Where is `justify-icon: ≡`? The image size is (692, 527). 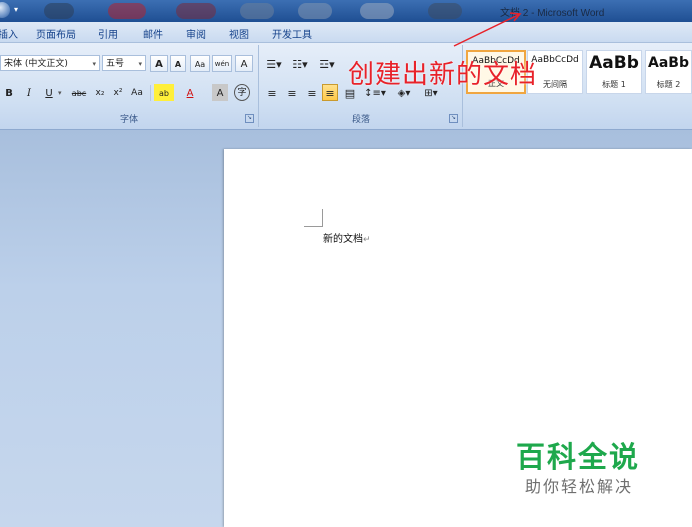 justify-icon: ≡ is located at coordinates (330, 92).